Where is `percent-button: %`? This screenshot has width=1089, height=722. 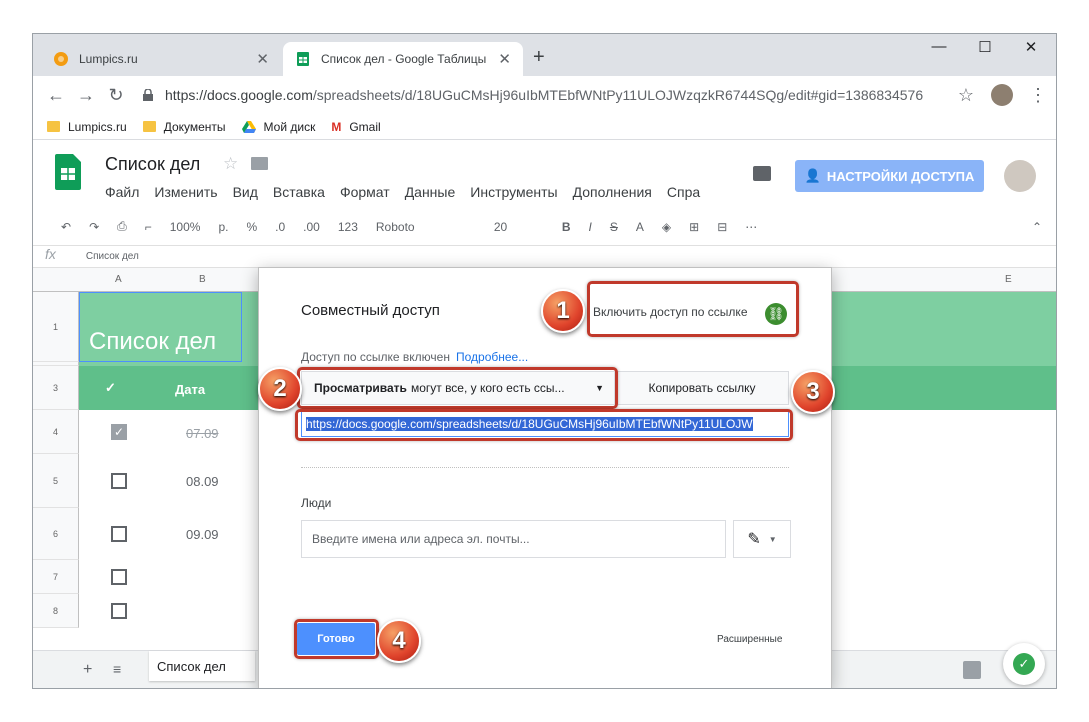 percent-button: % is located at coordinates (251, 227).